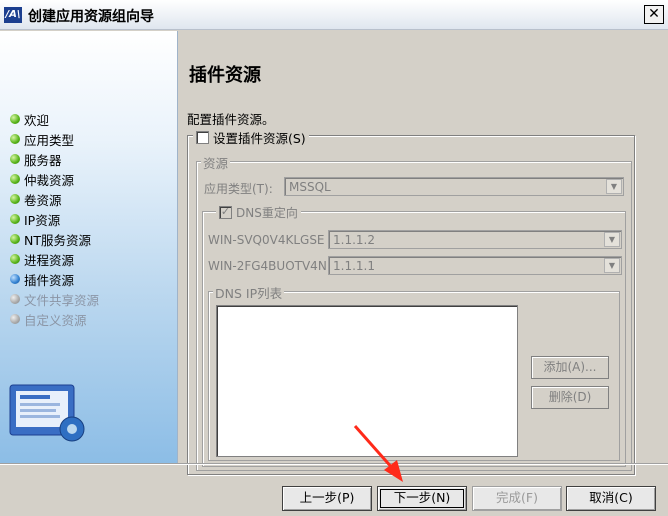 The height and width of the screenshot is (516, 668). What do you see at coordinates (570, 397) in the screenshot?
I see `delete-dns-ip-button: 删除(D)` at bounding box center [570, 397].